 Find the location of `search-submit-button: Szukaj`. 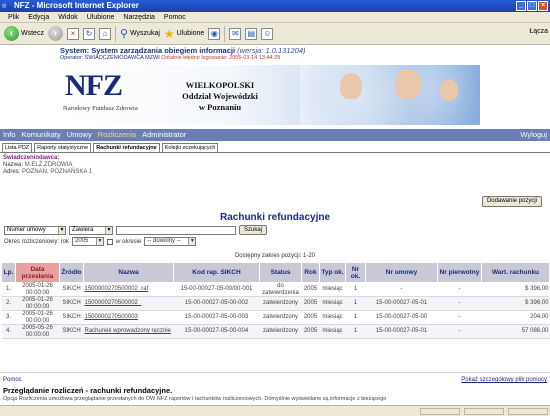

search-submit-button: Szukaj is located at coordinates (253, 230).